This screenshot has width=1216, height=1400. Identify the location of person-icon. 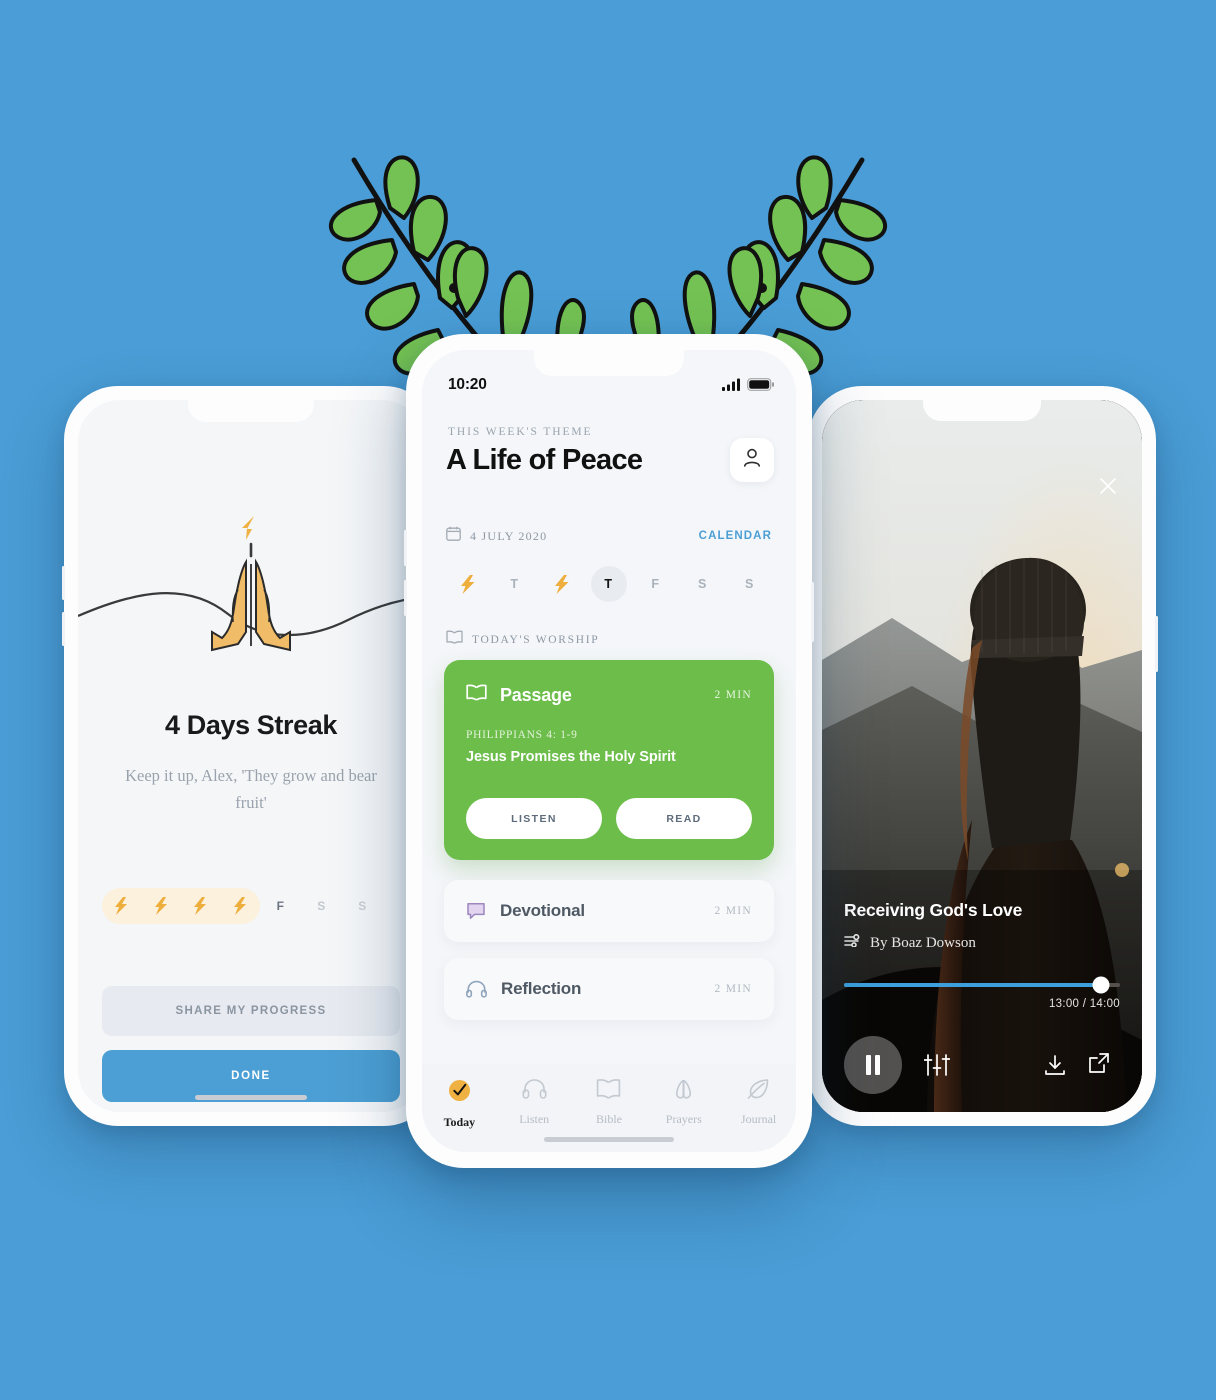
(752, 460).